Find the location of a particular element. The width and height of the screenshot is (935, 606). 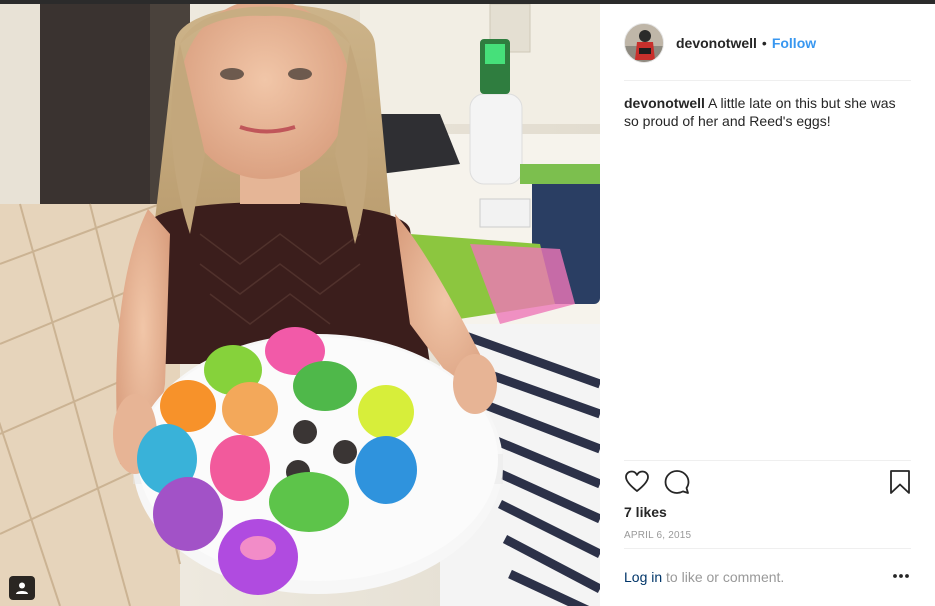

header-divider is located at coordinates (767, 80).